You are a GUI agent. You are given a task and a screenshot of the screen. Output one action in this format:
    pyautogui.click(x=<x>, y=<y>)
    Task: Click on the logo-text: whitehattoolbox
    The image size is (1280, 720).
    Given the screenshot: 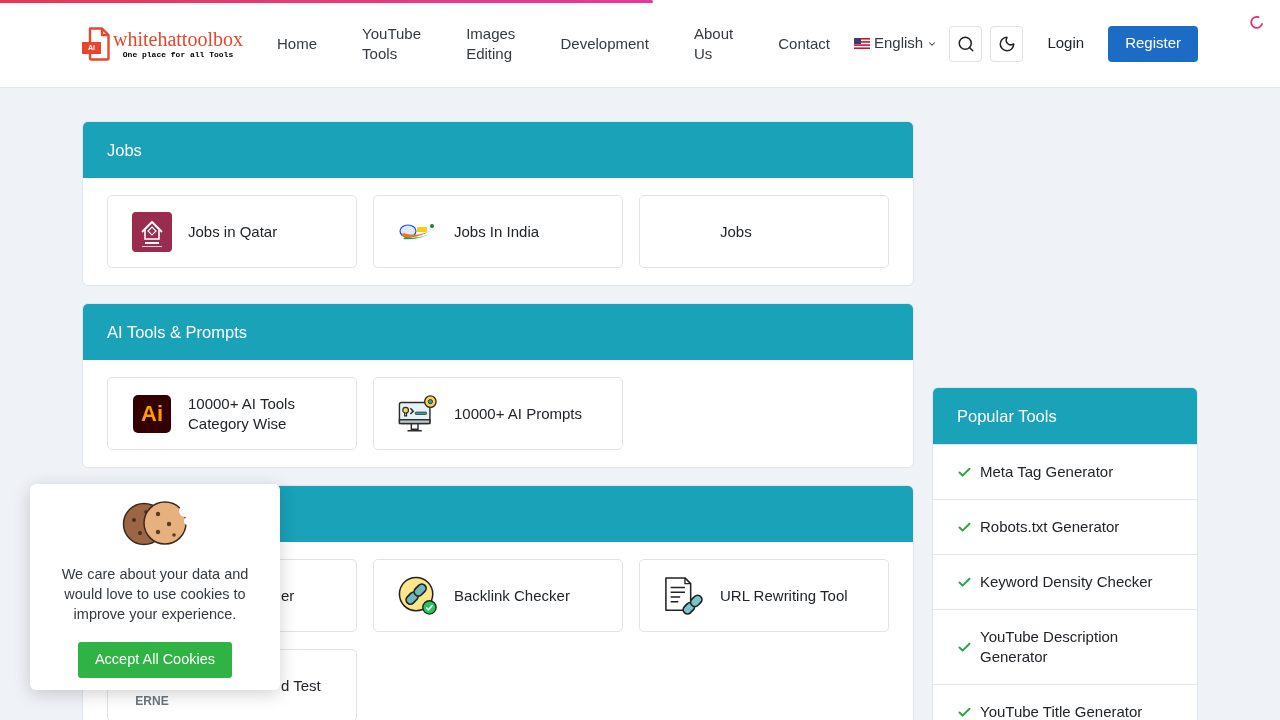 What is the action you would take?
    pyautogui.click(x=178, y=39)
    